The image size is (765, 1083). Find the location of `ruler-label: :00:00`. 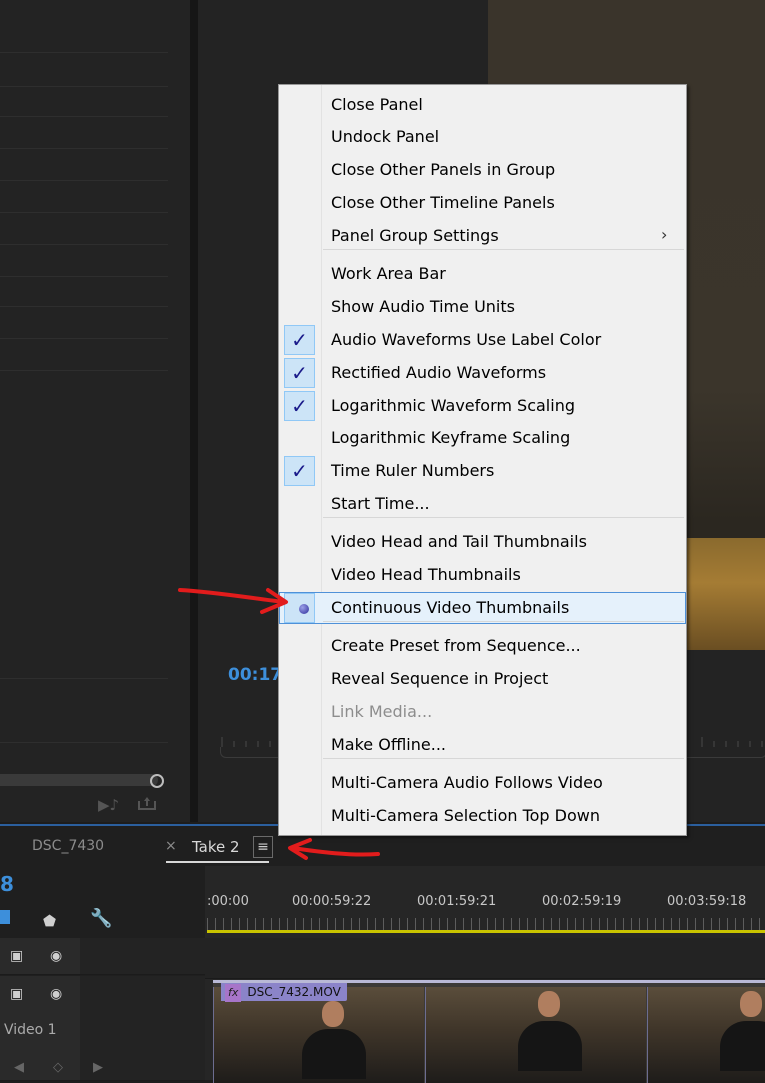

ruler-label: :00:00 is located at coordinates (228, 901).